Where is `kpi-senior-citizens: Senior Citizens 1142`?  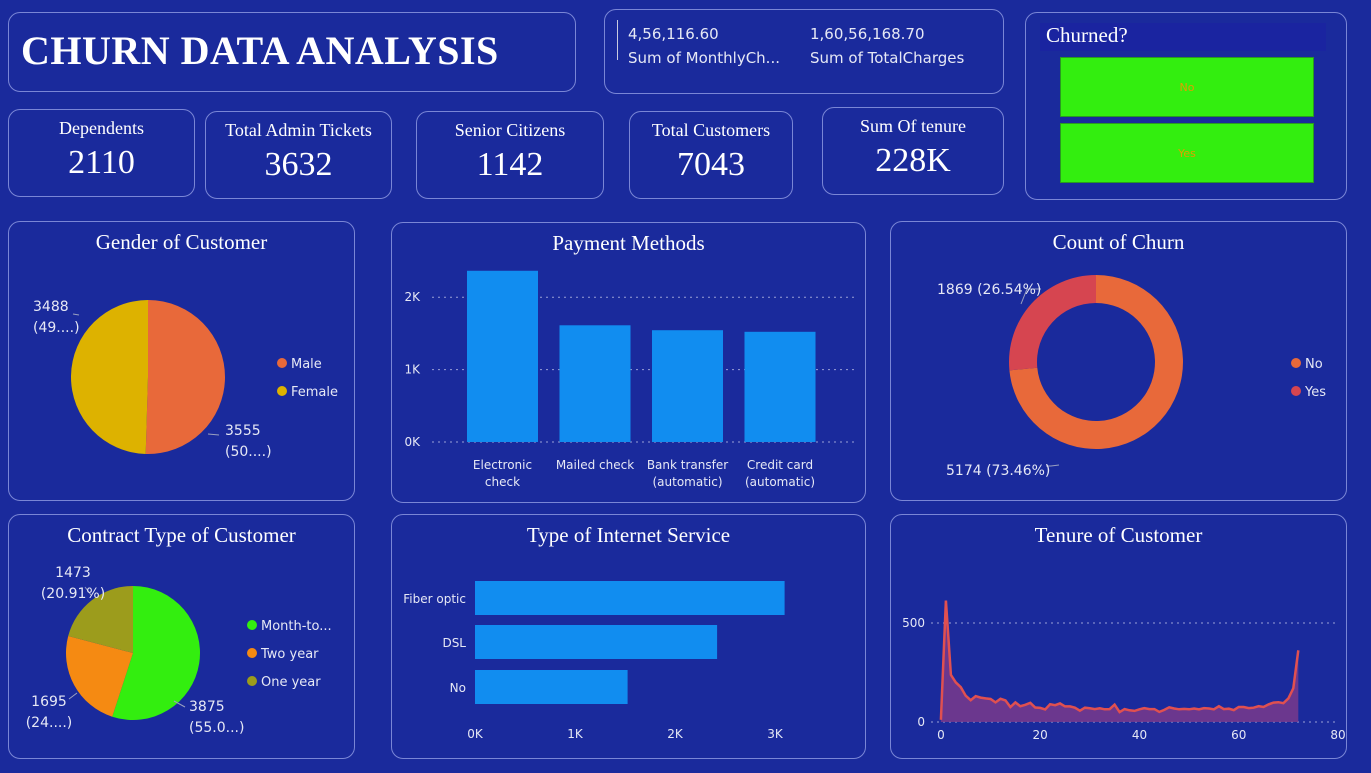
kpi-senior-citizens: Senior Citizens 1142 is located at coordinates (510, 155).